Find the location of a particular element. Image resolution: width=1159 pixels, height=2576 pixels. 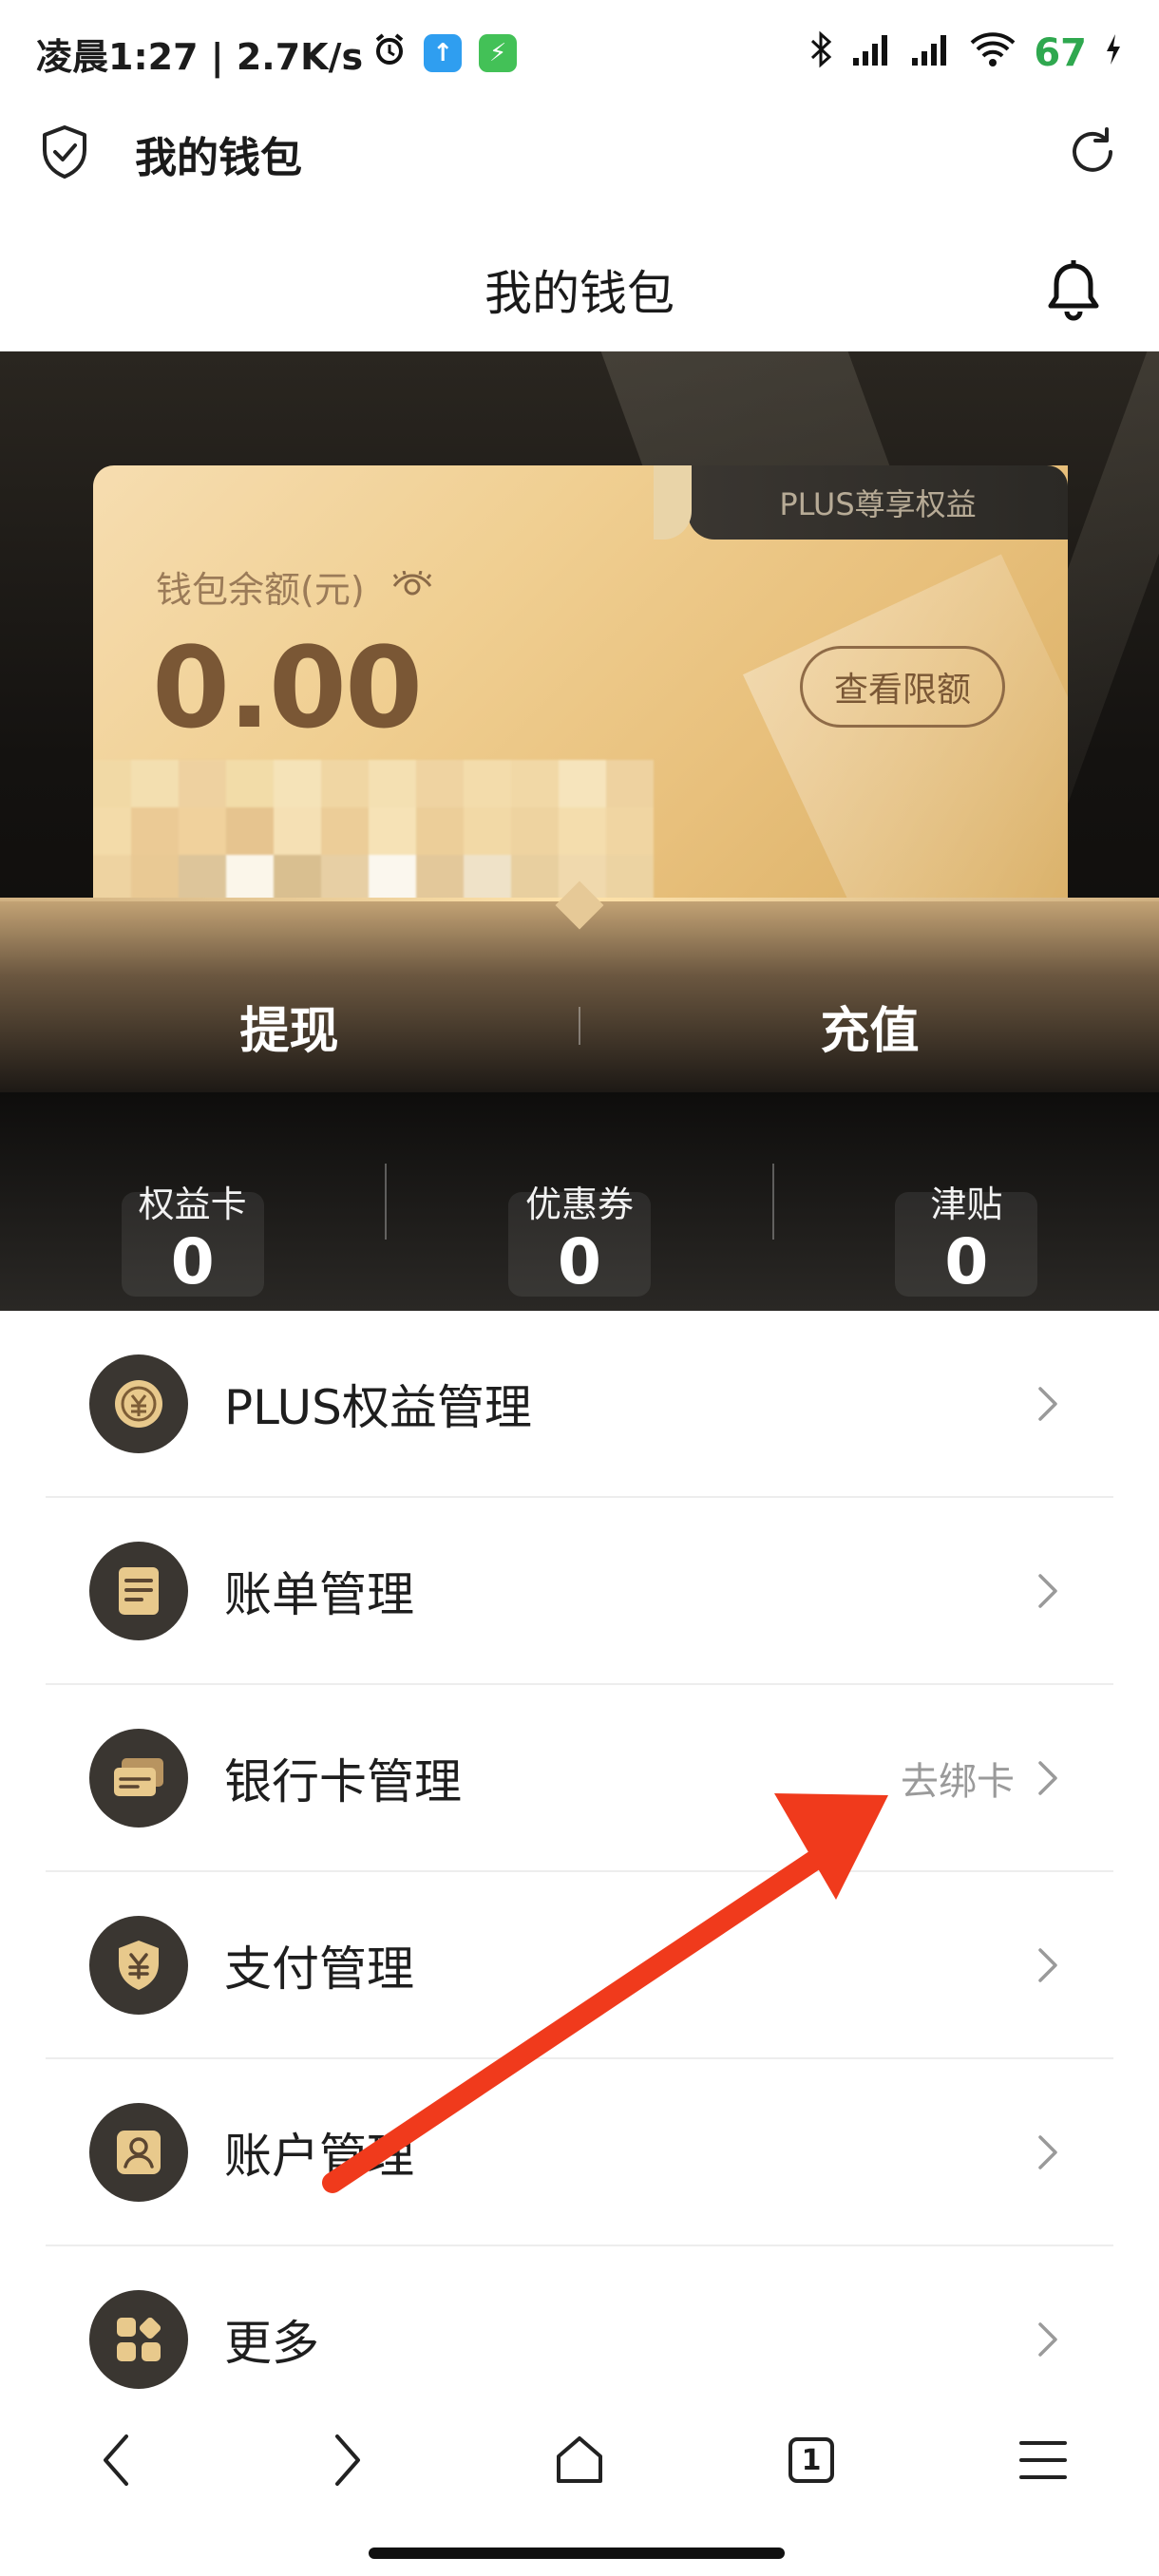

stat-coupons: 优惠券 0 is located at coordinates (579, 1207).